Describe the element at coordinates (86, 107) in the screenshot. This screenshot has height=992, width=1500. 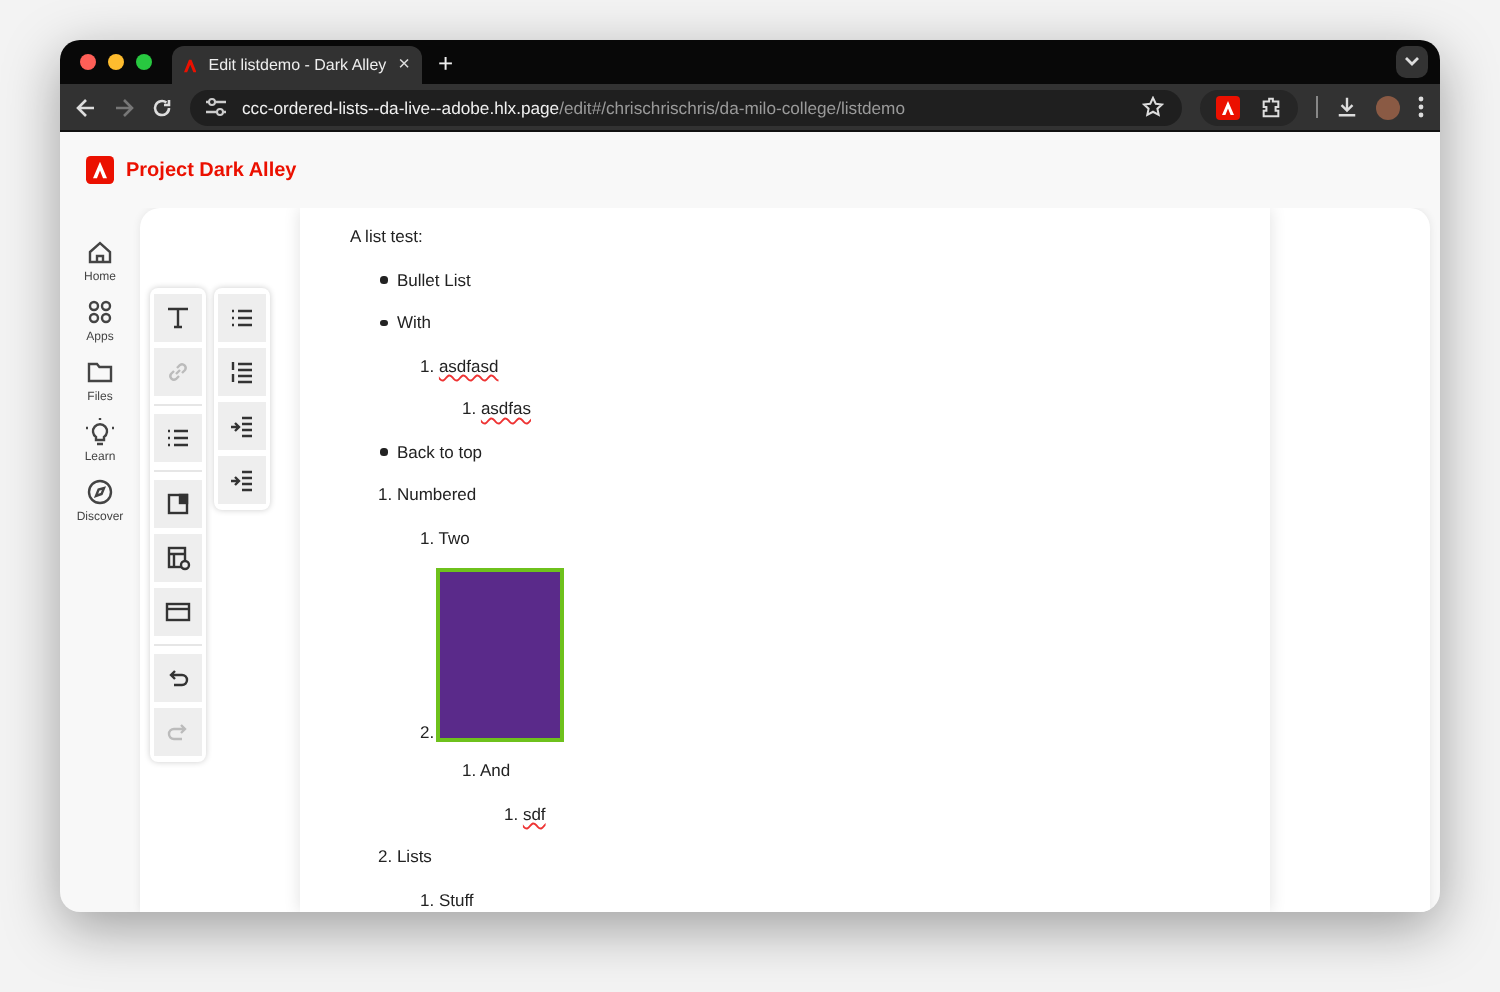
I see `back-icon` at that location.